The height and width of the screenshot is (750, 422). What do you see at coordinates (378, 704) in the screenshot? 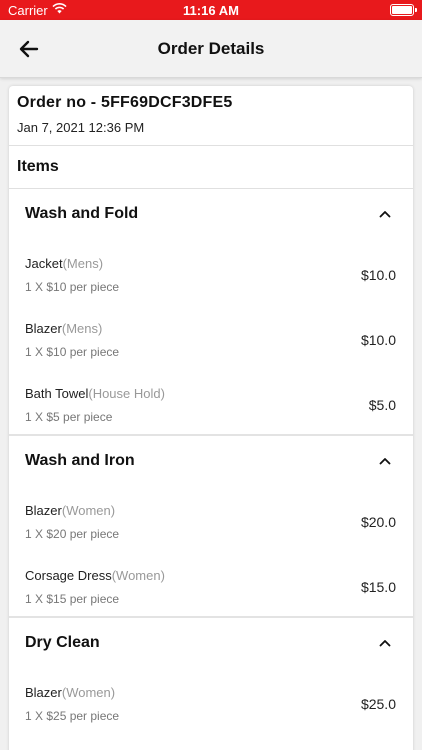
I see `item-price: $25.0` at bounding box center [378, 704].